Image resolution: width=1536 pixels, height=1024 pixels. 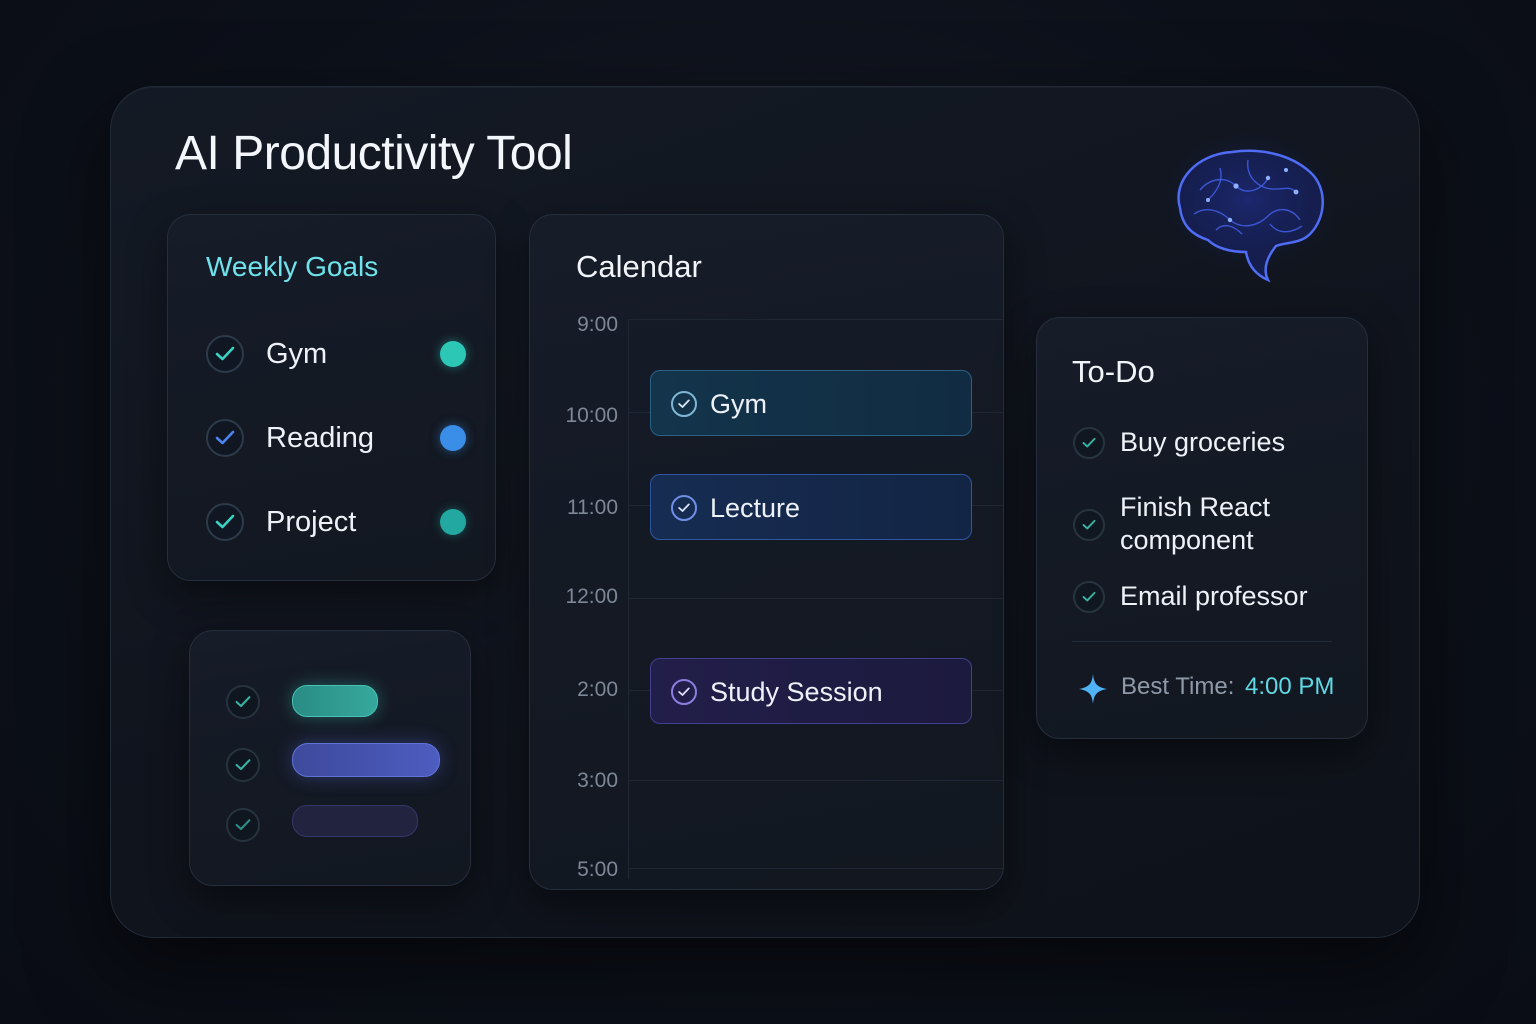 I want to click on calendar-event-study-session: Study Session, so click(x=811, y=691).